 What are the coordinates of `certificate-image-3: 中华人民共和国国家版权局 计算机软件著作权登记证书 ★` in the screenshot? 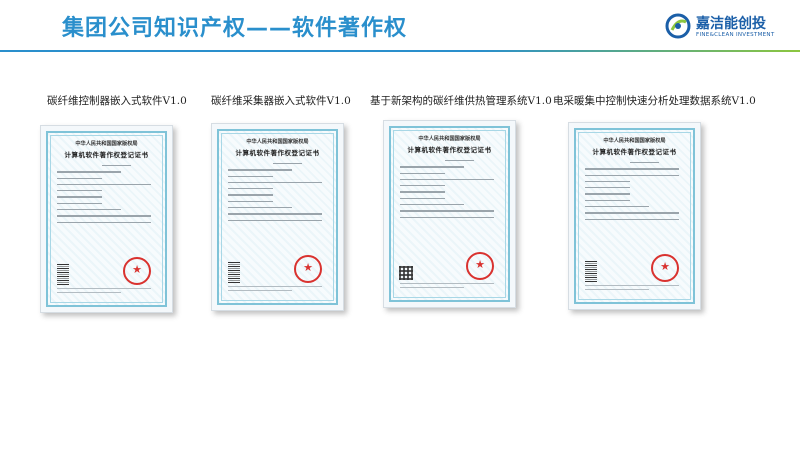 It's located at (449, 214).